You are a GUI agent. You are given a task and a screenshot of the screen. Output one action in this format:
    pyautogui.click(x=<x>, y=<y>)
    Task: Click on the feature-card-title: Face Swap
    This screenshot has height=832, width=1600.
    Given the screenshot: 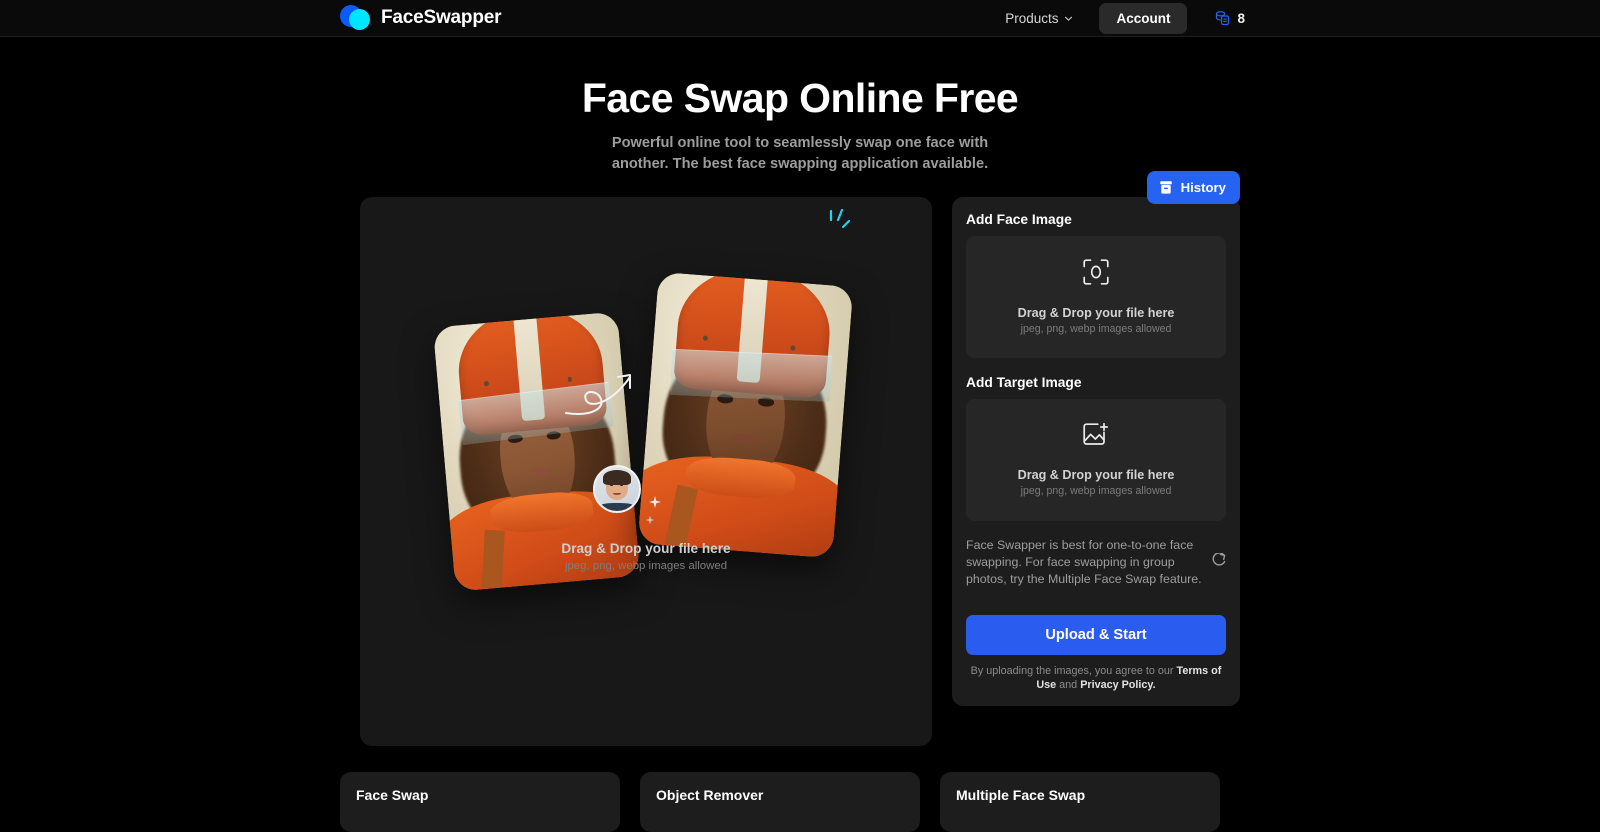 What is the action you would take?
    pyautogui.click(x=392, y=795)
    